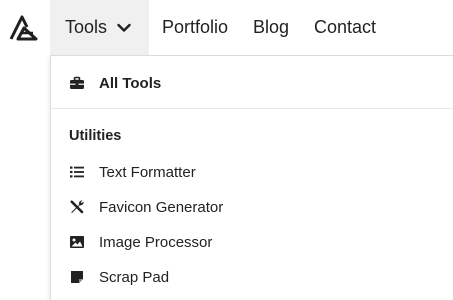 The width and height of the screenshot is (453, 300). I want to click on nav-contact-link: Contact, so click(345, 27).